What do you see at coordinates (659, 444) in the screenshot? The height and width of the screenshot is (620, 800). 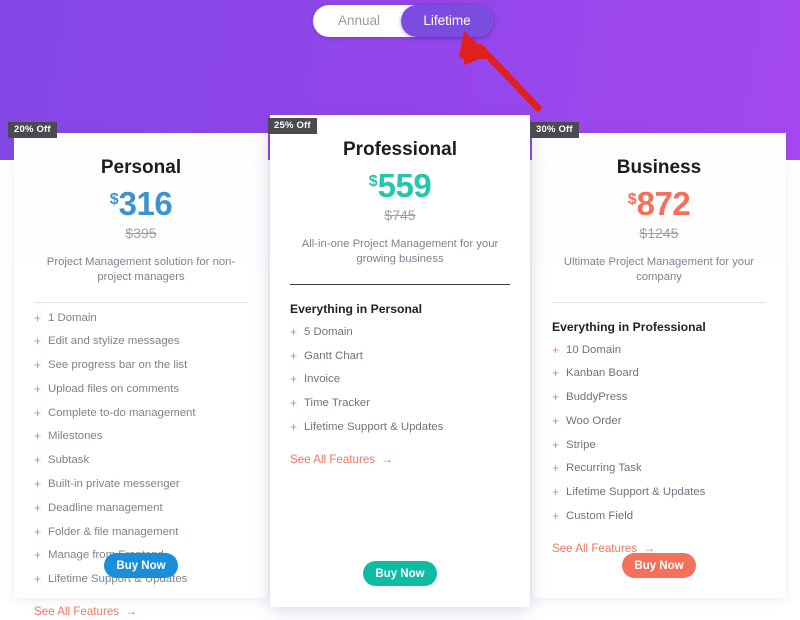 I see `list-item: + Stripe` at bounding box center [659, 444].